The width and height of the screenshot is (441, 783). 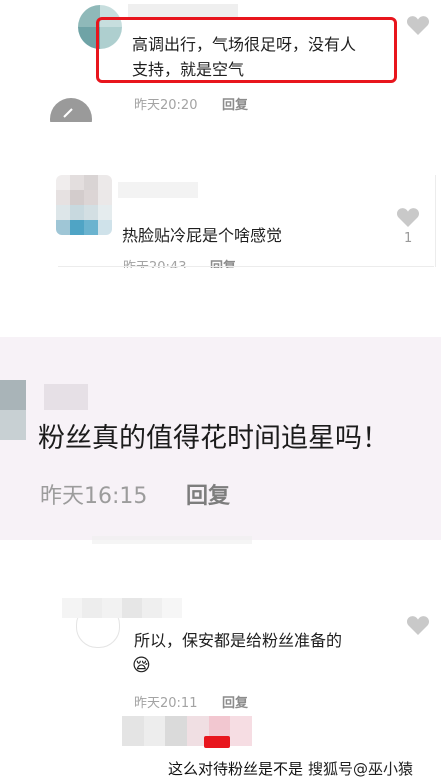 What do you see at coordinates (217, 742) in the screenshot?
I see `badge-red` at bounding box center [217, 742].